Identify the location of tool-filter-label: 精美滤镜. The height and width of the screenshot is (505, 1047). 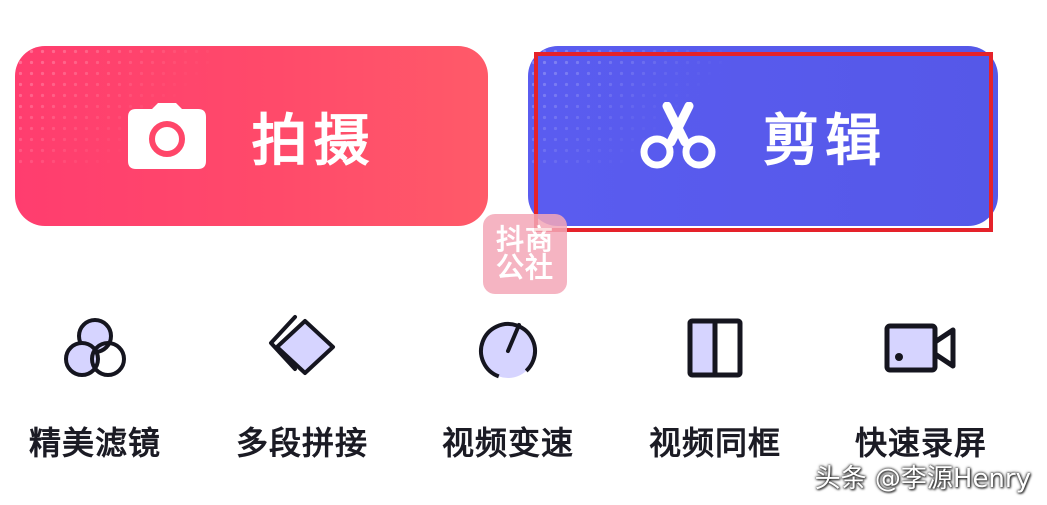
(94, 443).